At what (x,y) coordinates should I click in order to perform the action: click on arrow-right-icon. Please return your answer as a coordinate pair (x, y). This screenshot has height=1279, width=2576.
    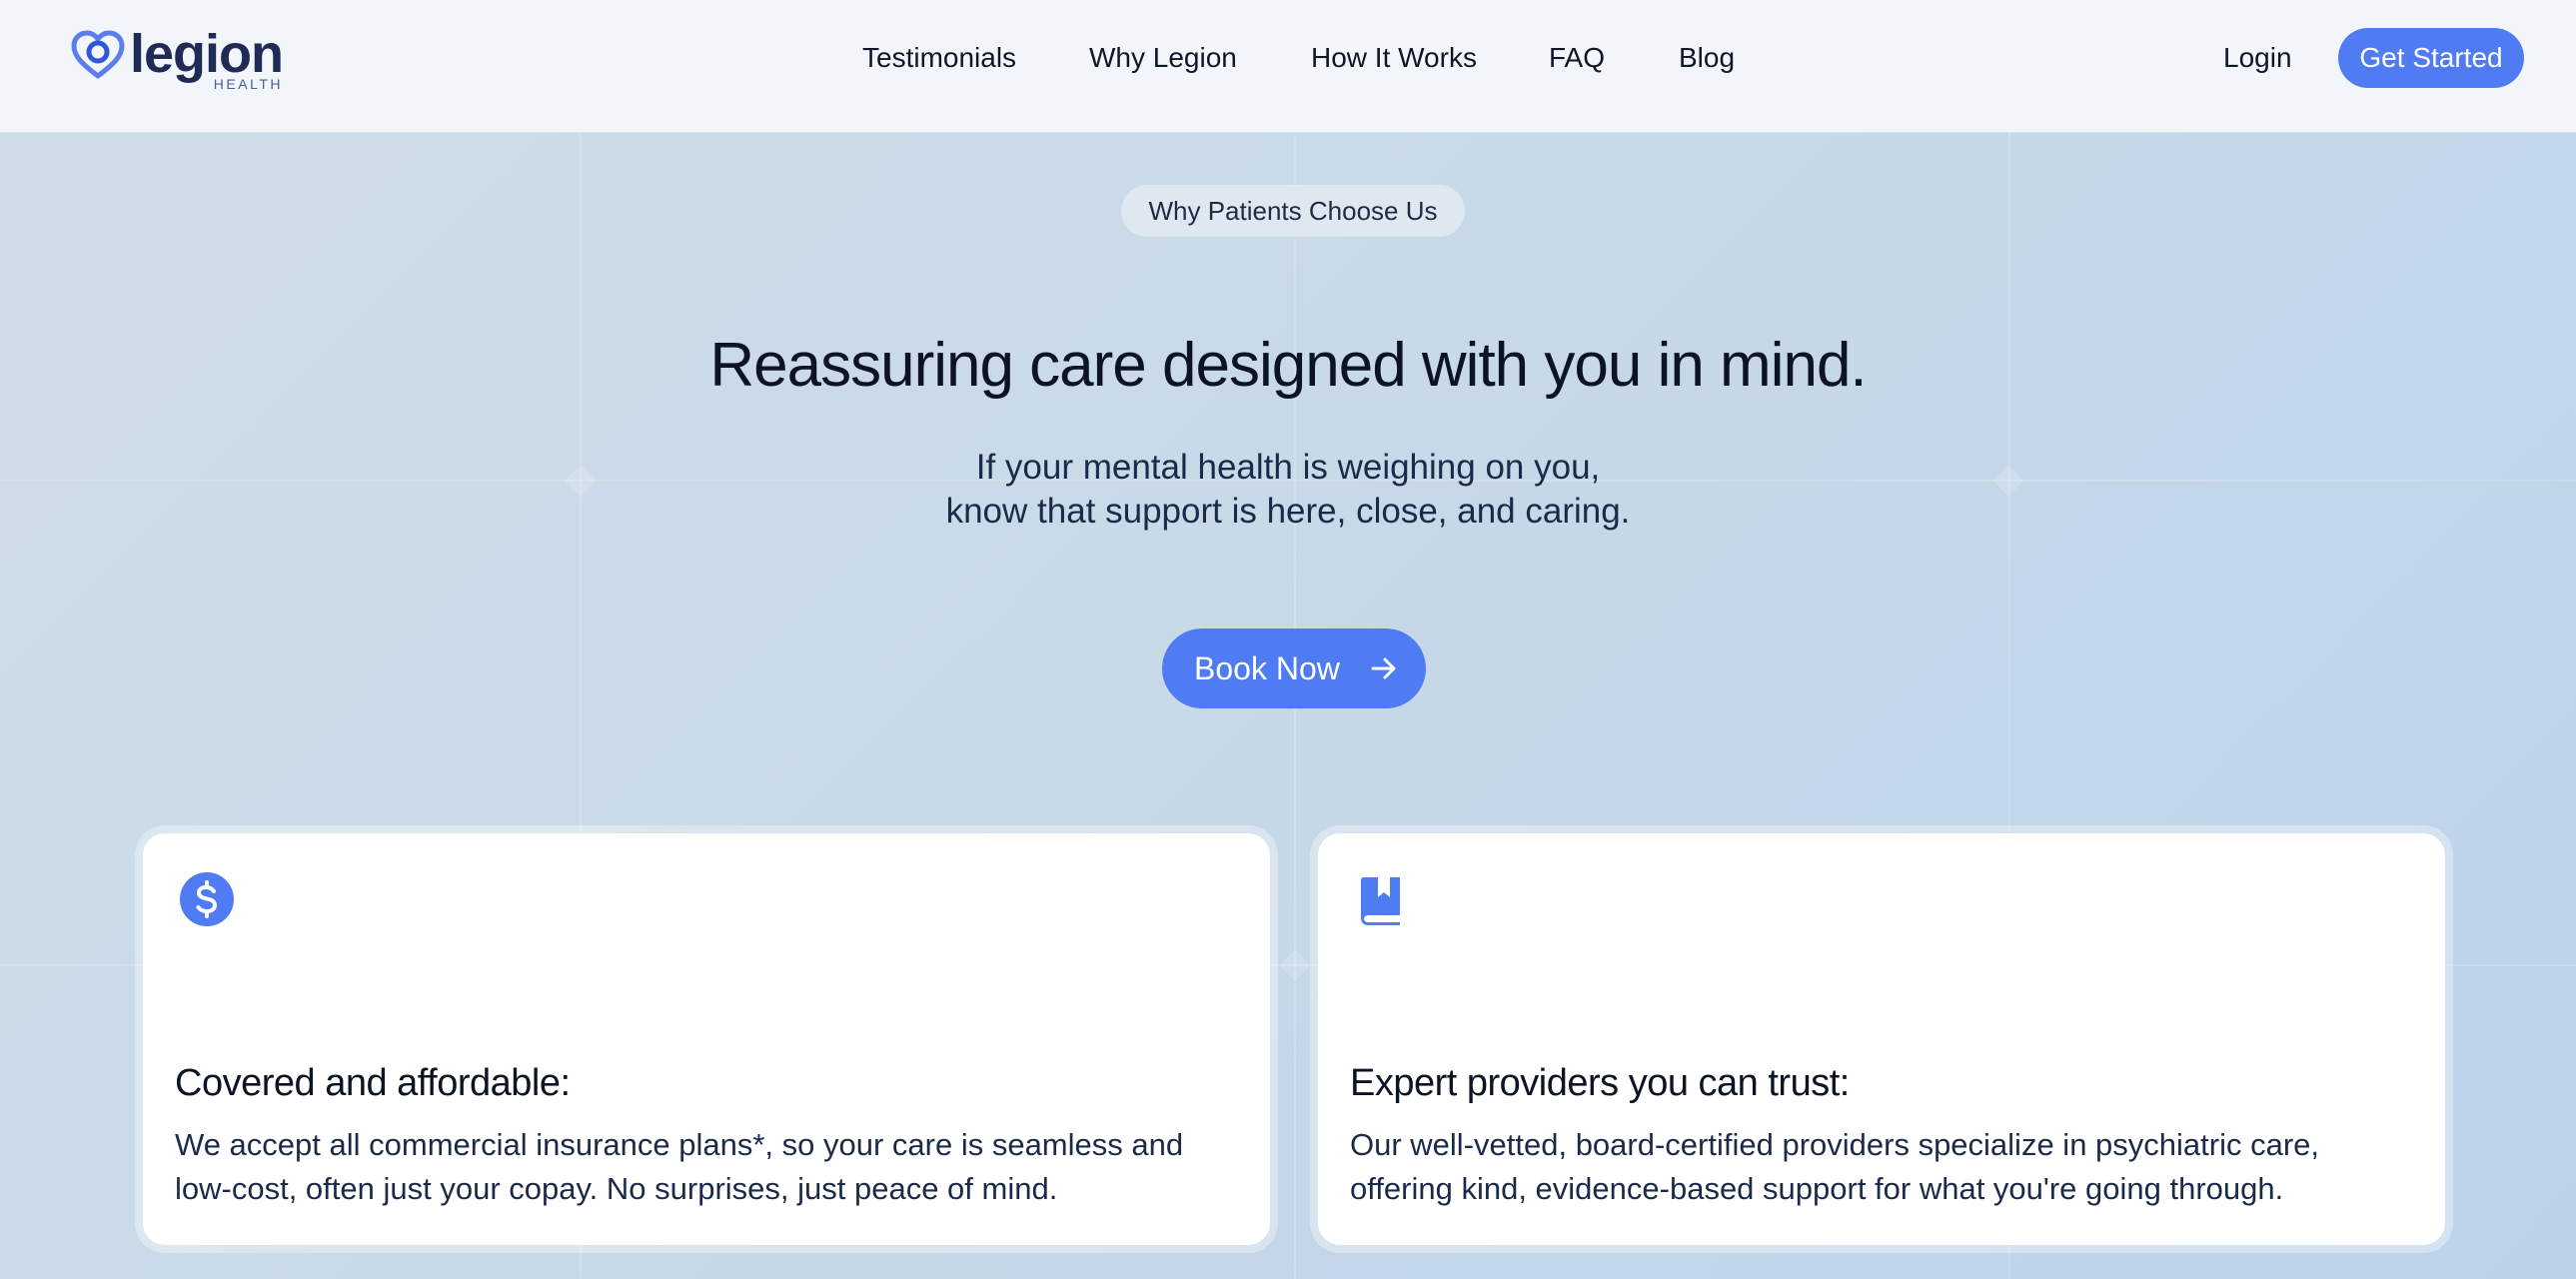
    Looking at the image, I should click on (1383, 668).